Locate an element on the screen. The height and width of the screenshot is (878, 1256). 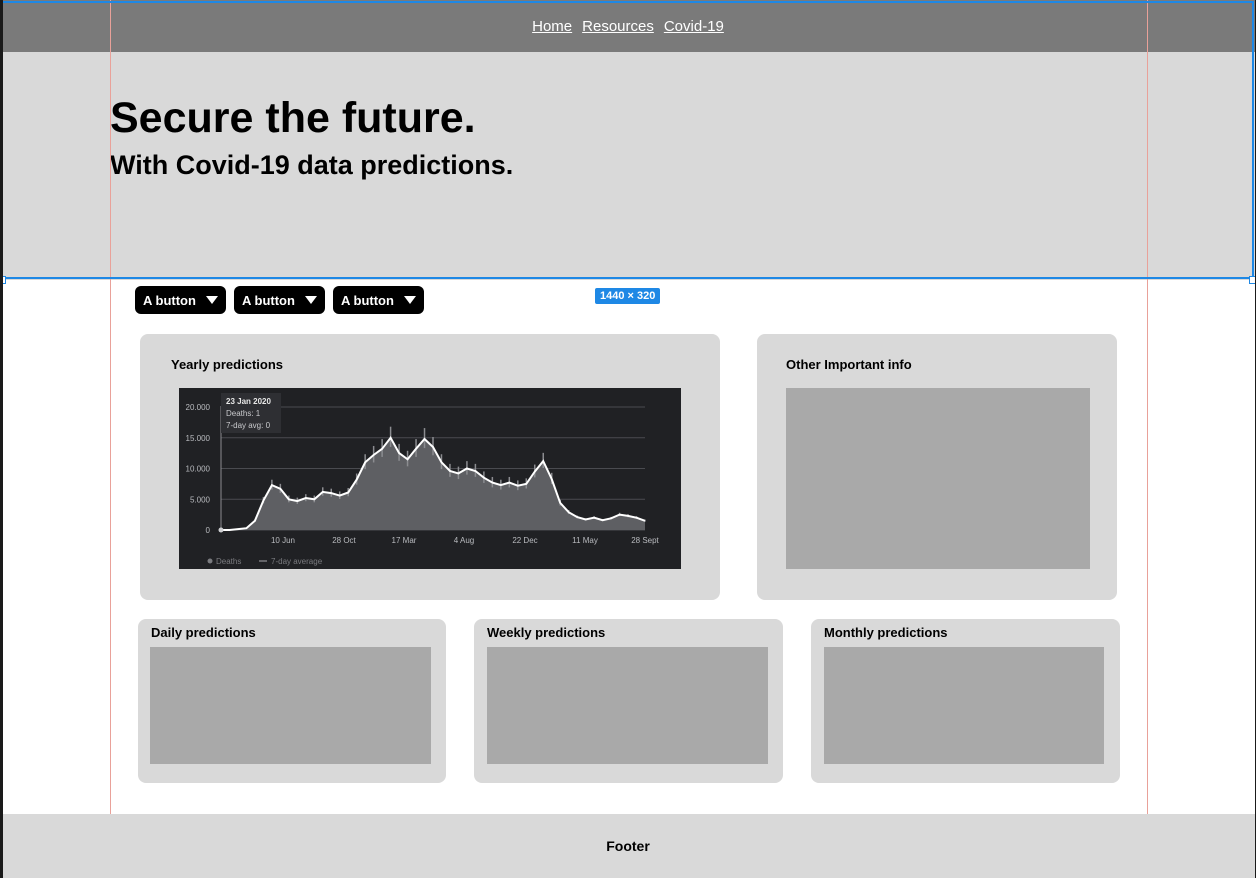
nav-link-covid-19: Covid-19 is located at coordinates (694, 26).